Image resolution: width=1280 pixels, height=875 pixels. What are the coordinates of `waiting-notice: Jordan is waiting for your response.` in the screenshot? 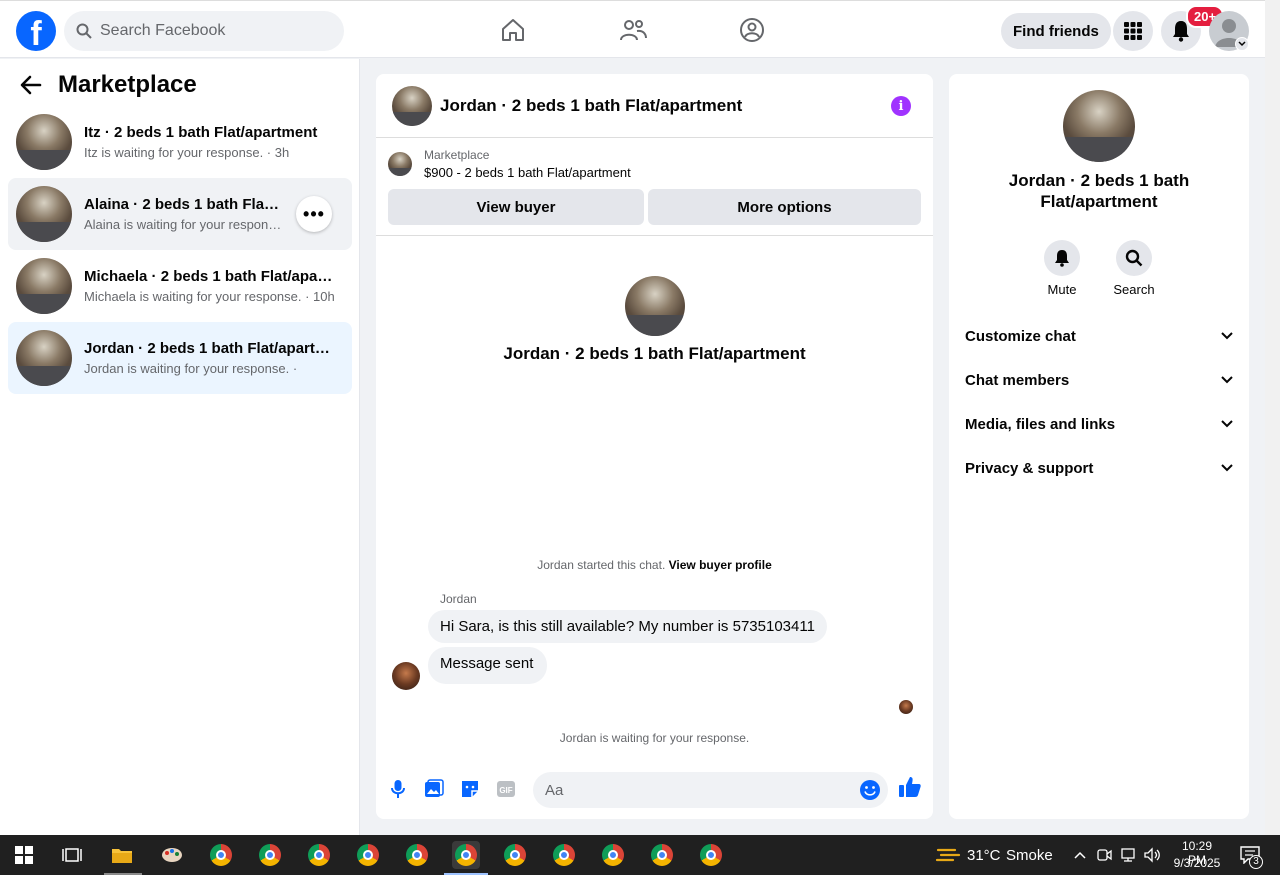 It's located at (654, 738).